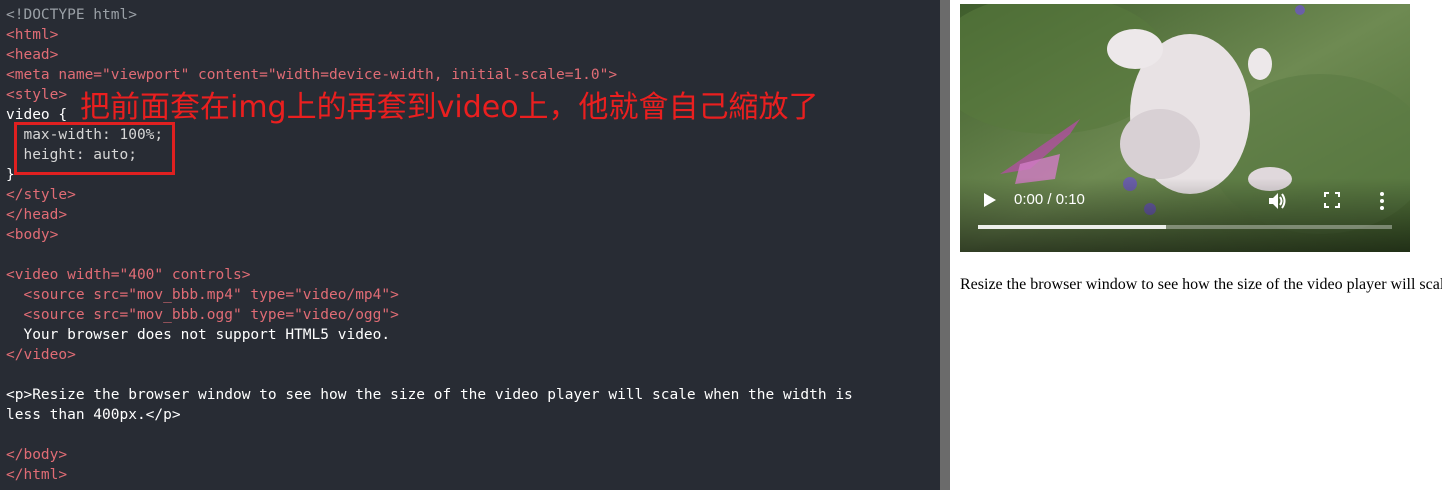 Image resolution: width=1442 pixels, height=490 pixels. I want to click on volume-icon, so click(1277, 201).